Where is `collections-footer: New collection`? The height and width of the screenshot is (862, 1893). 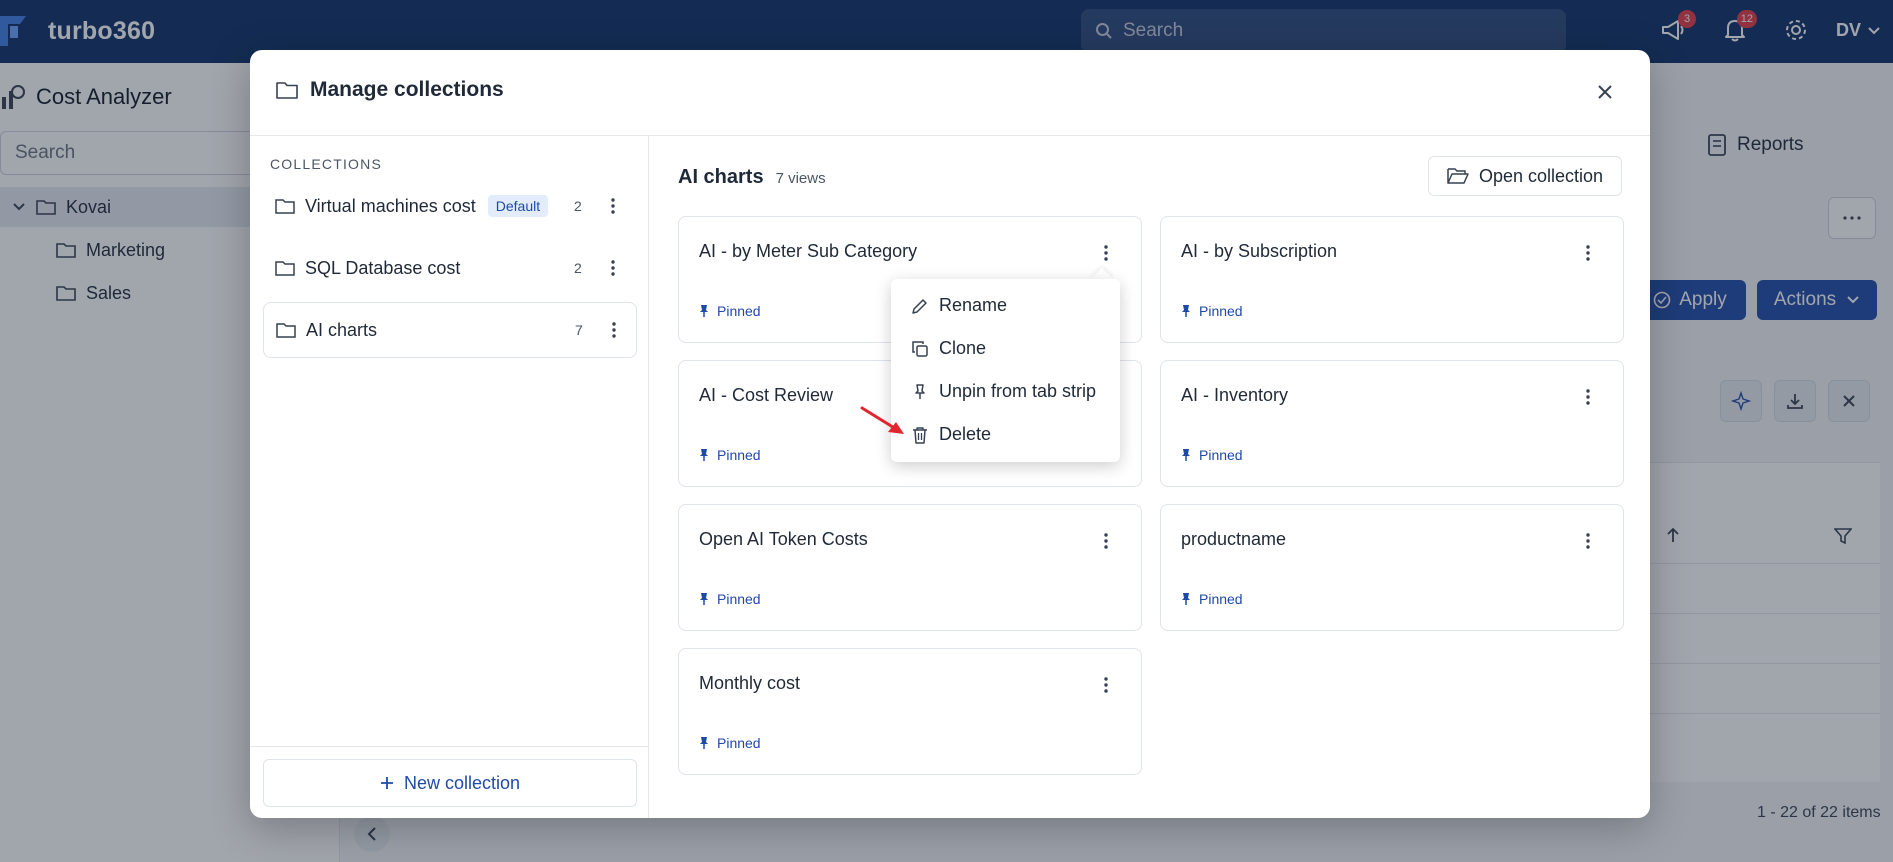 collections-footer: New collection is located at coordinates (449, 782).